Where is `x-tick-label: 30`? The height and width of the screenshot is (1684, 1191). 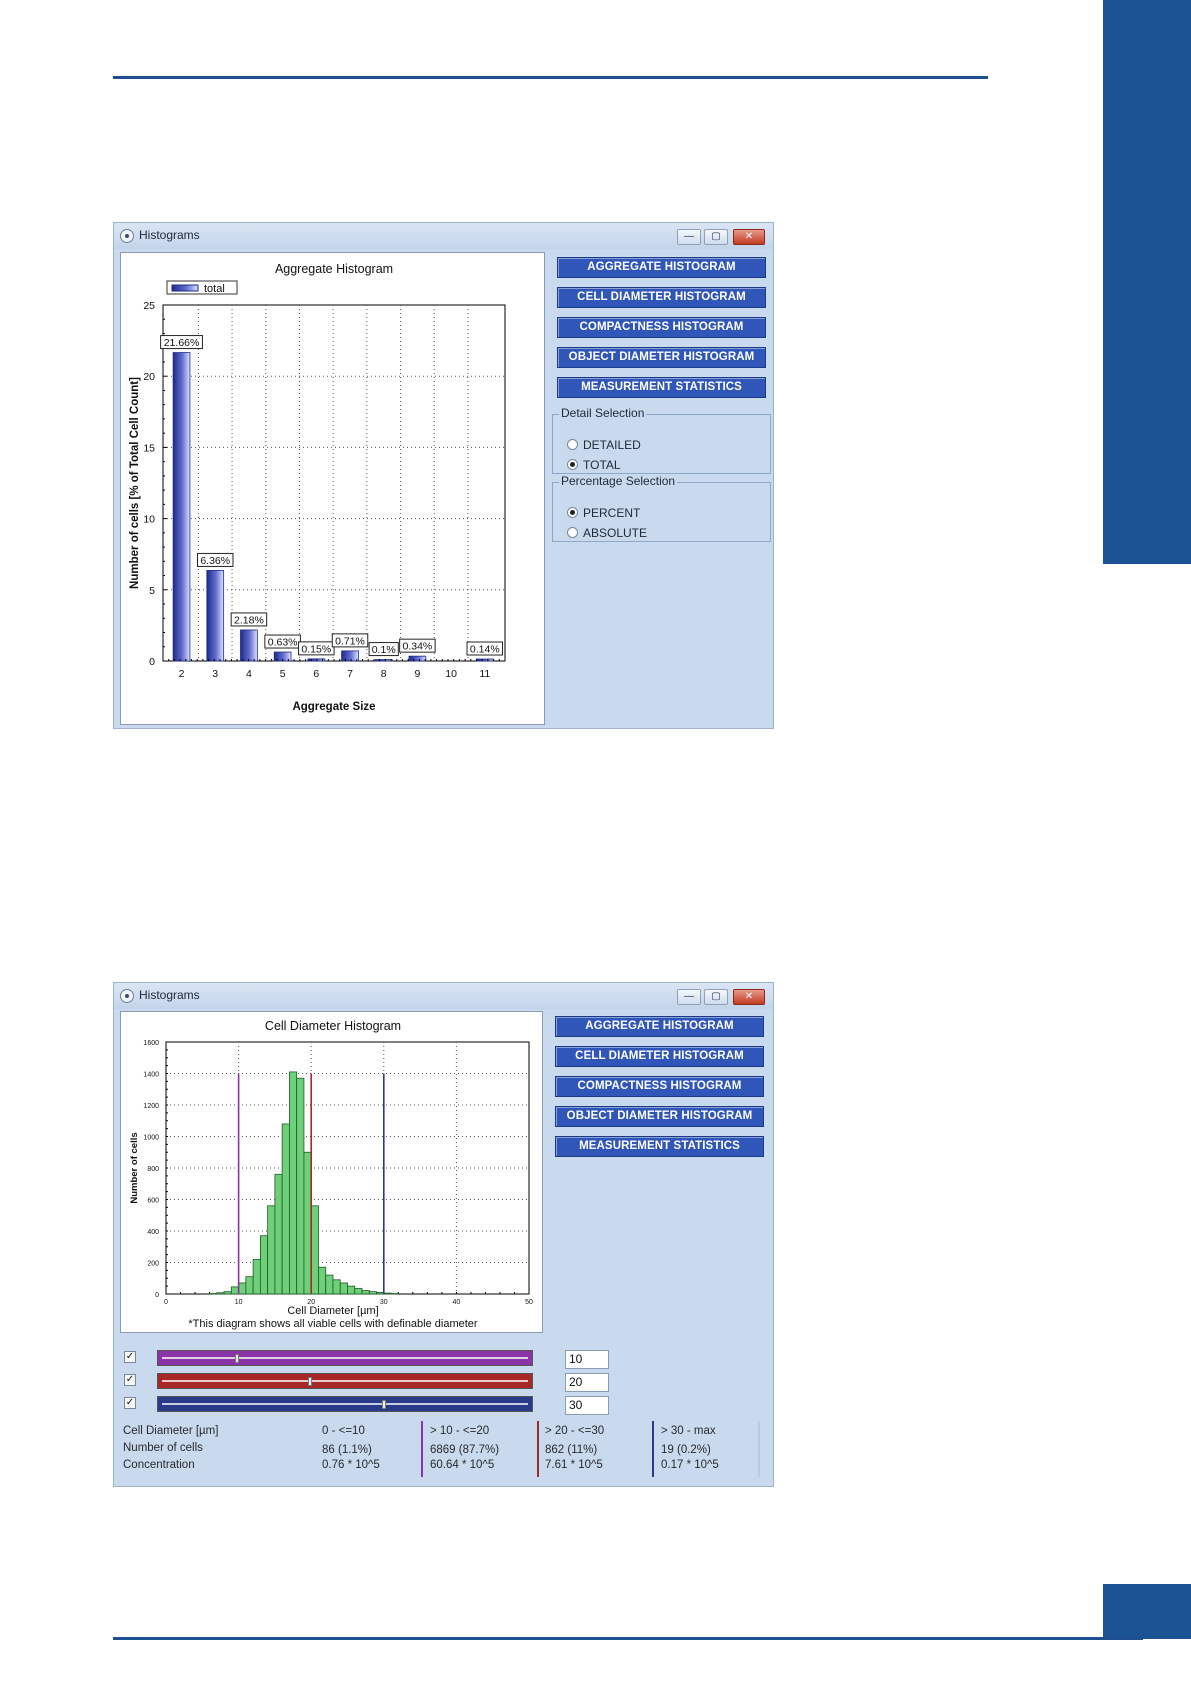 x-tick-label: 30 is located at coordinates (384, 1302).